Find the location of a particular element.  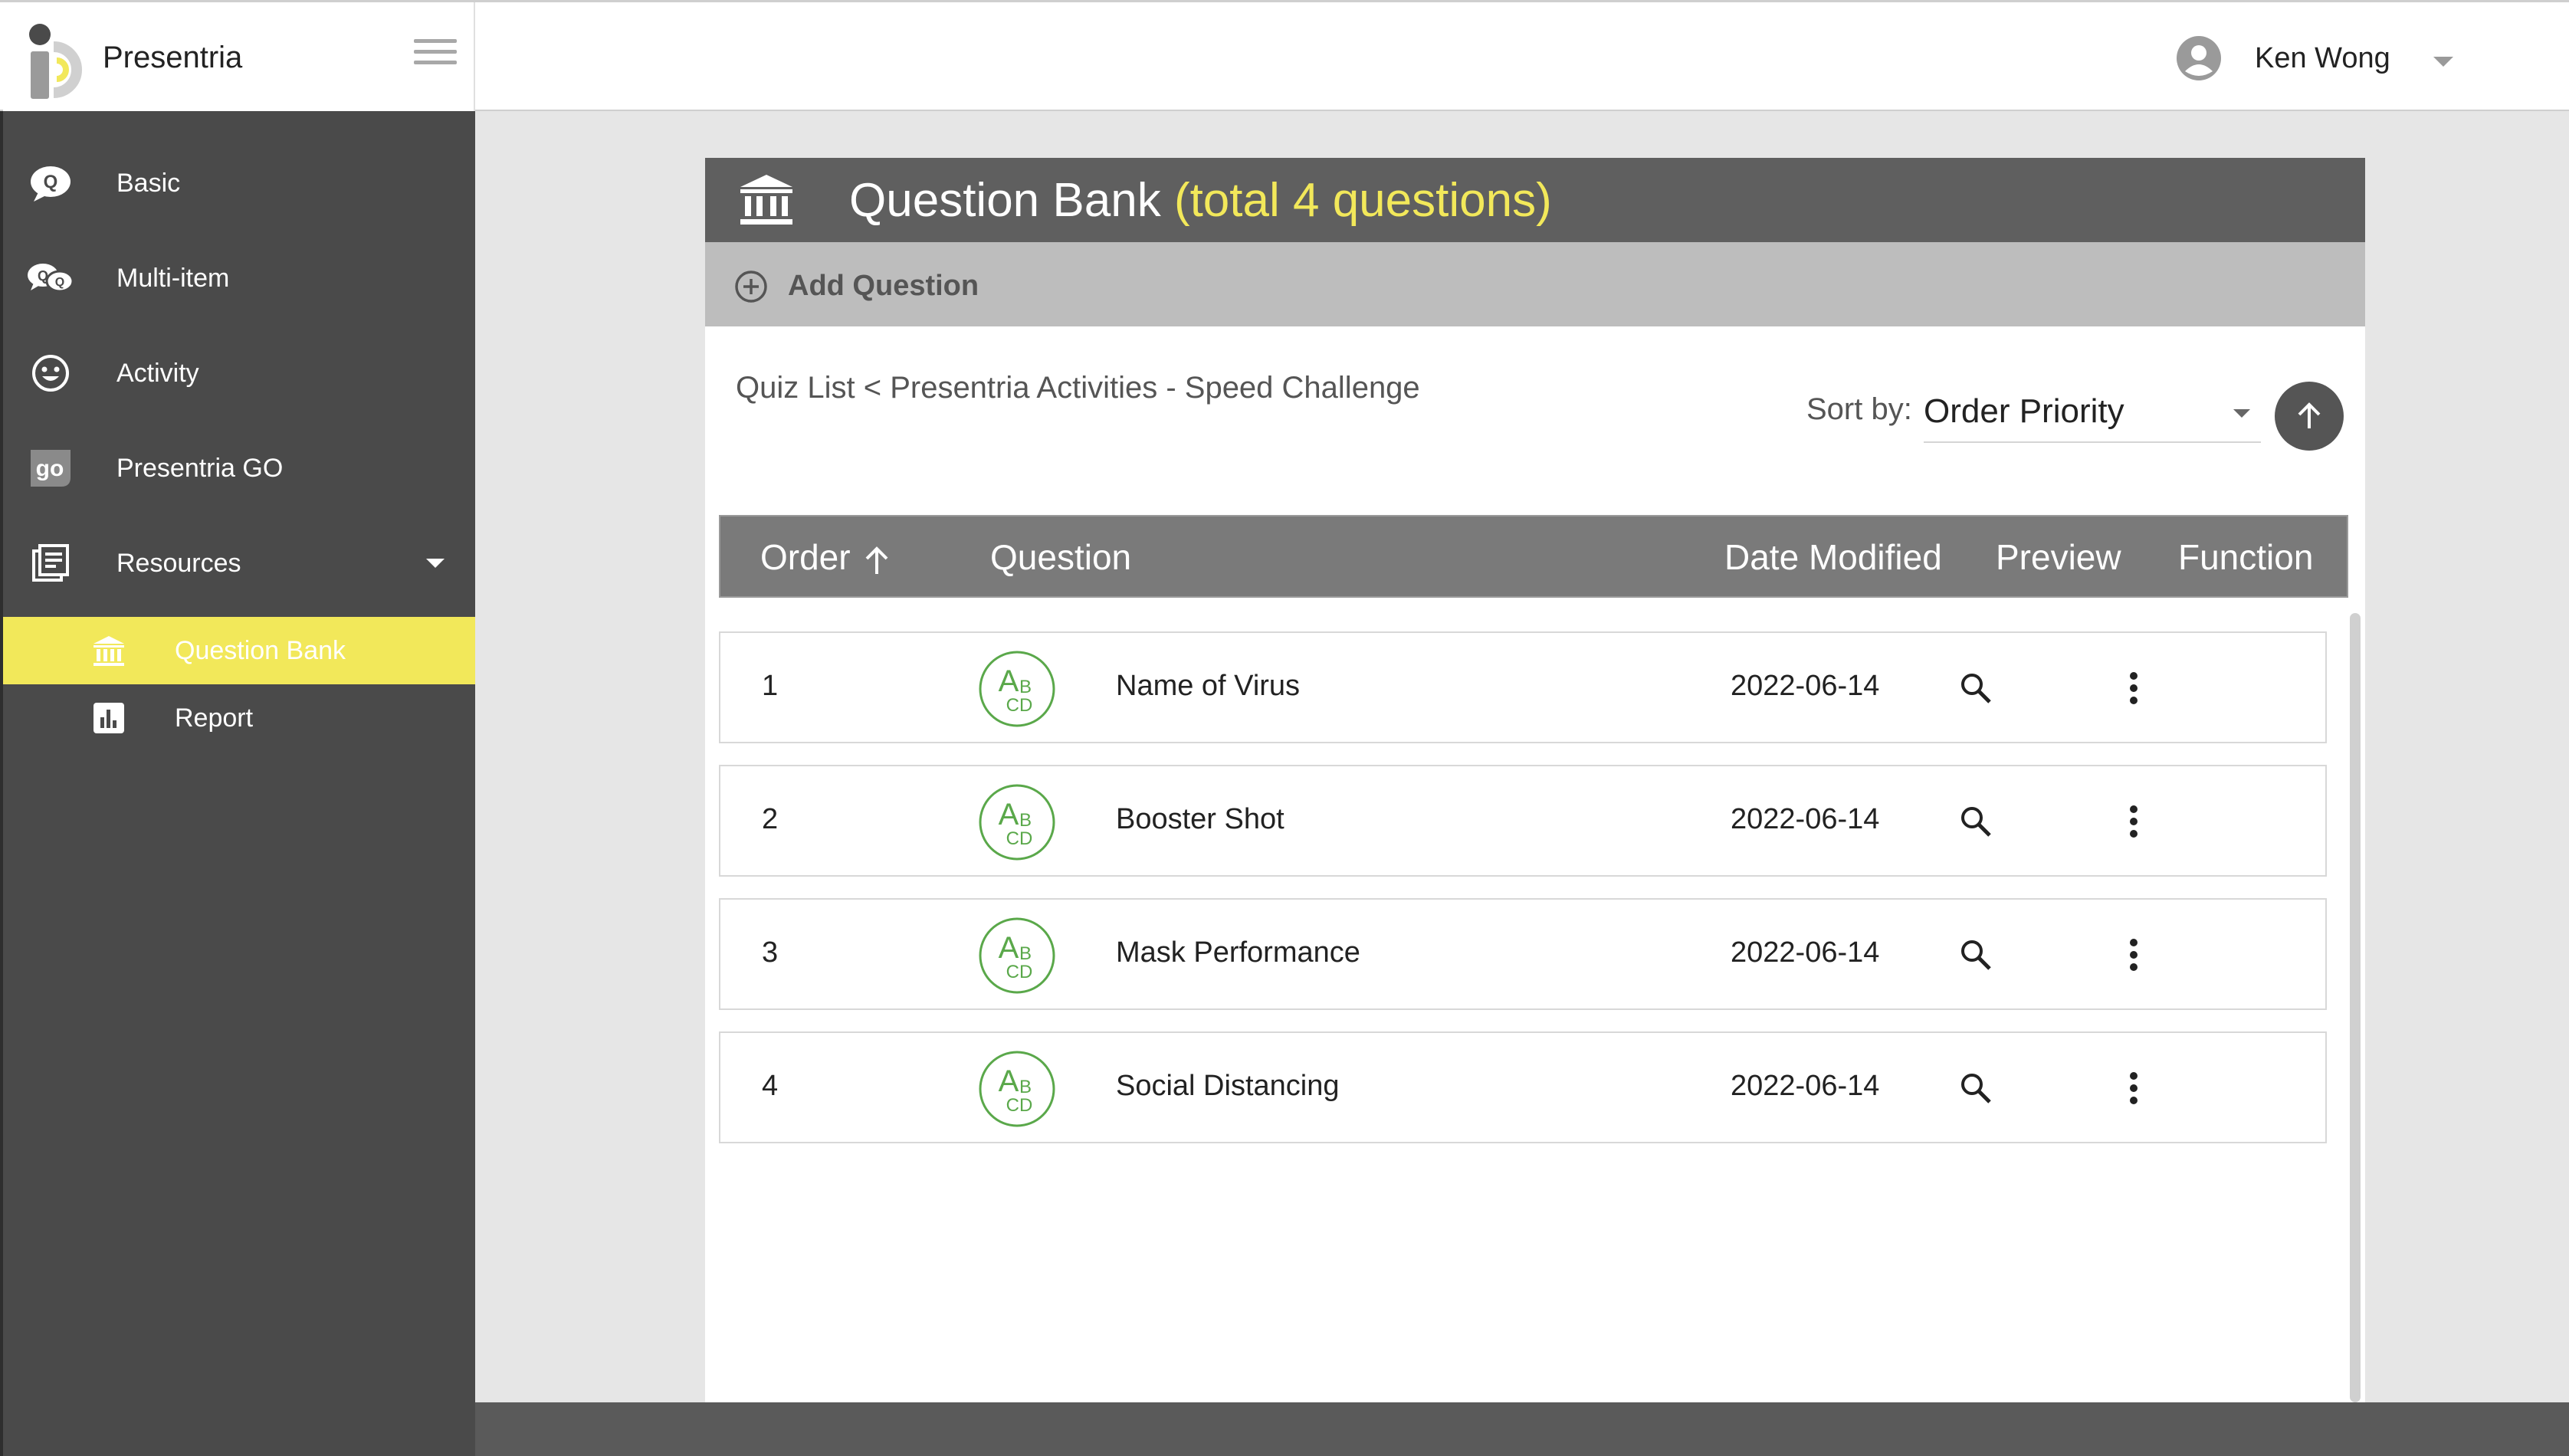

column-header-function: Function is located at coordinates (2246, 557).